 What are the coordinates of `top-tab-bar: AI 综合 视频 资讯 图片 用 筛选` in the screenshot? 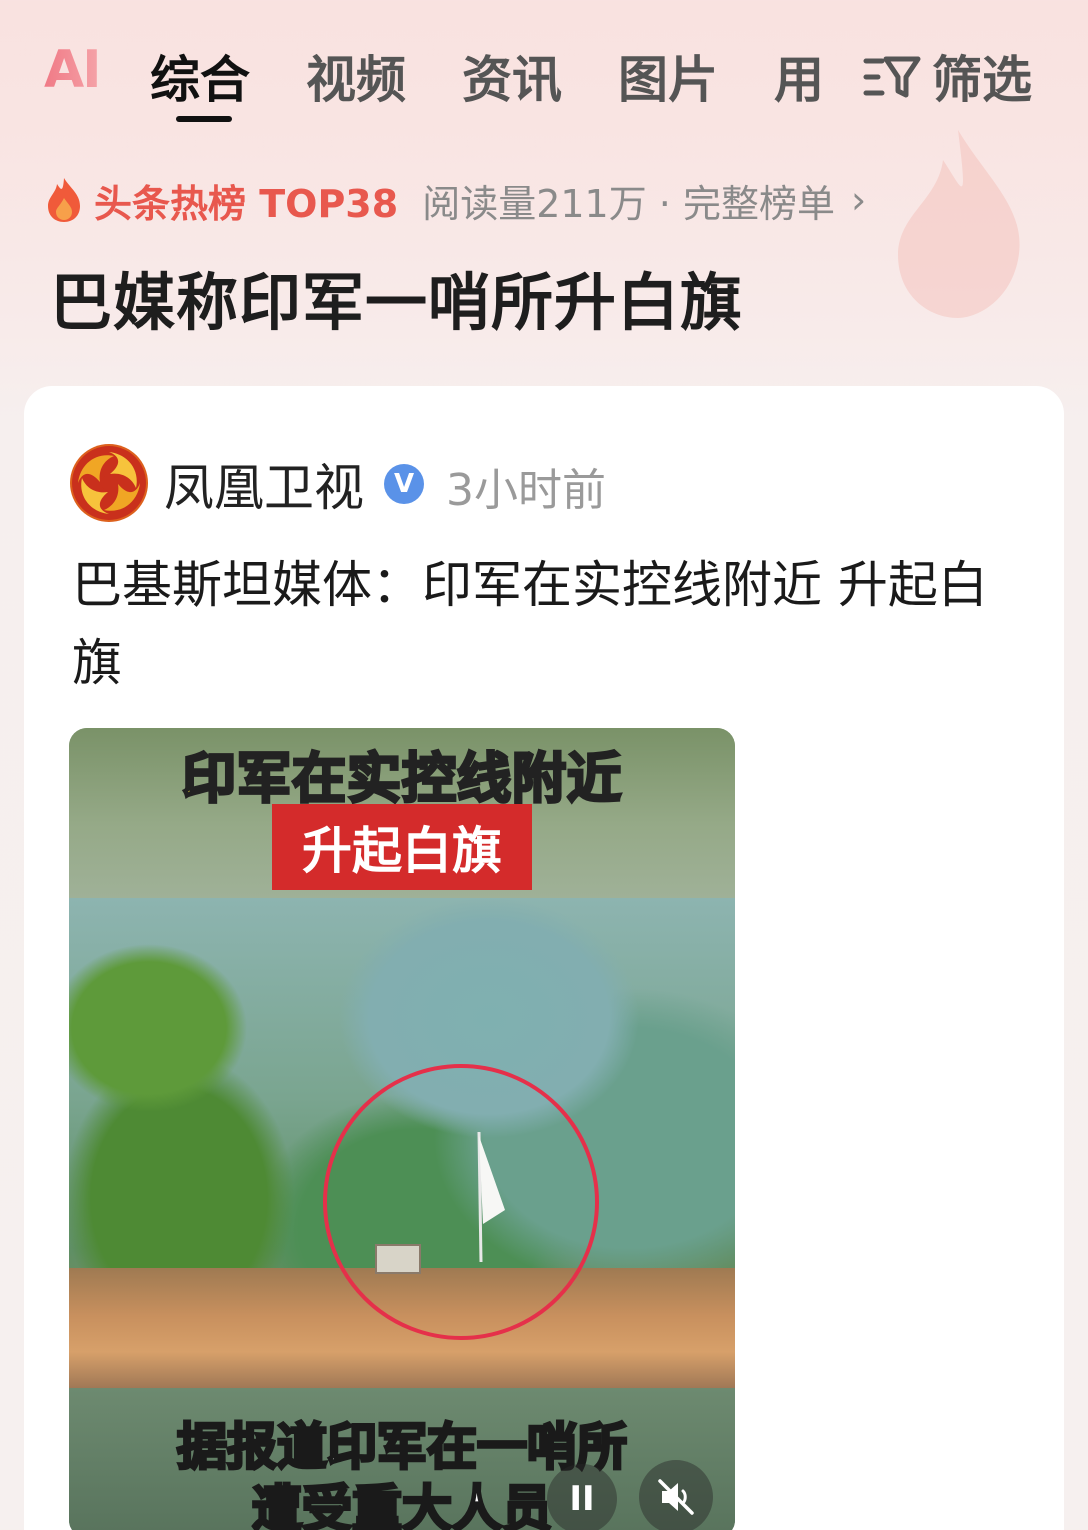 It's located at (544, 70).